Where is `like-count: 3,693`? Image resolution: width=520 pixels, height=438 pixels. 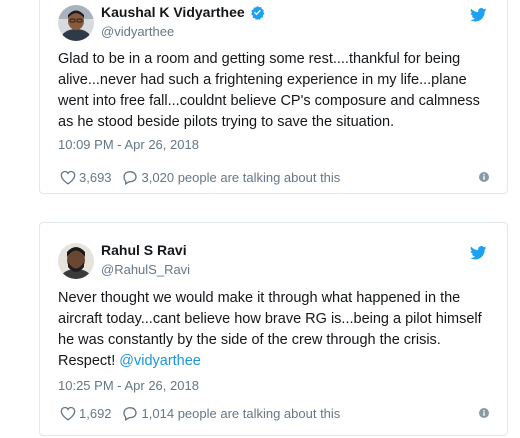
like-count: 3,693 is located at coordinates (95, 177).